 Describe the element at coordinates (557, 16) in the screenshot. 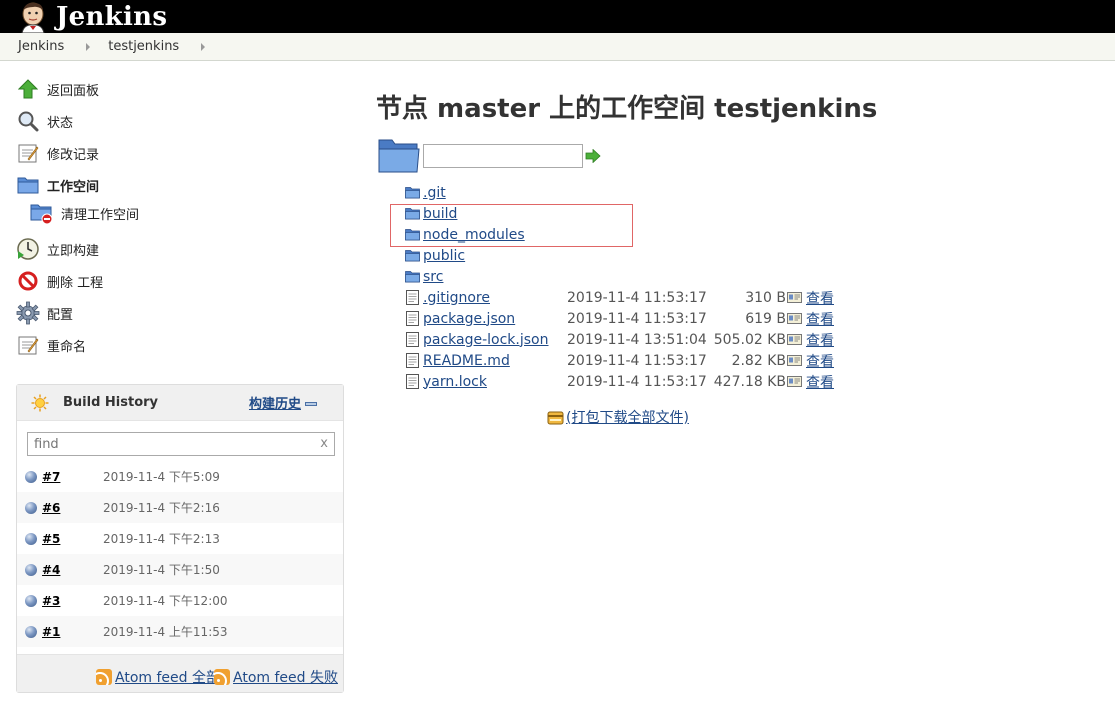

I see `header-bar: Jenkins` at that location.